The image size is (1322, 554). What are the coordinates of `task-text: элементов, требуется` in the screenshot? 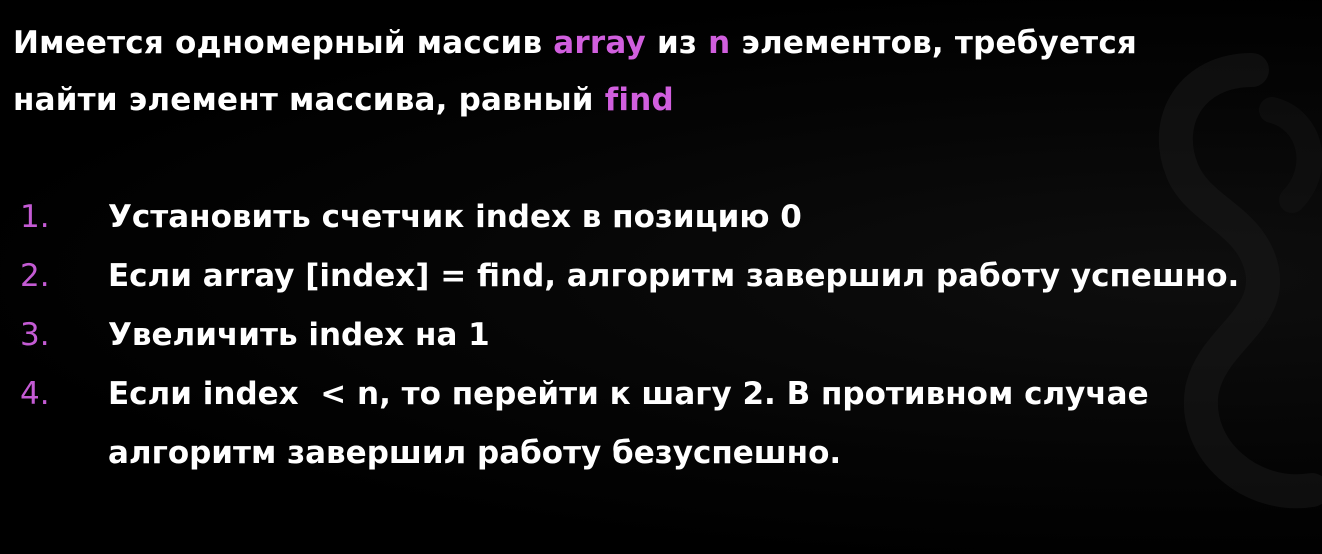 It's located at (934, 43).